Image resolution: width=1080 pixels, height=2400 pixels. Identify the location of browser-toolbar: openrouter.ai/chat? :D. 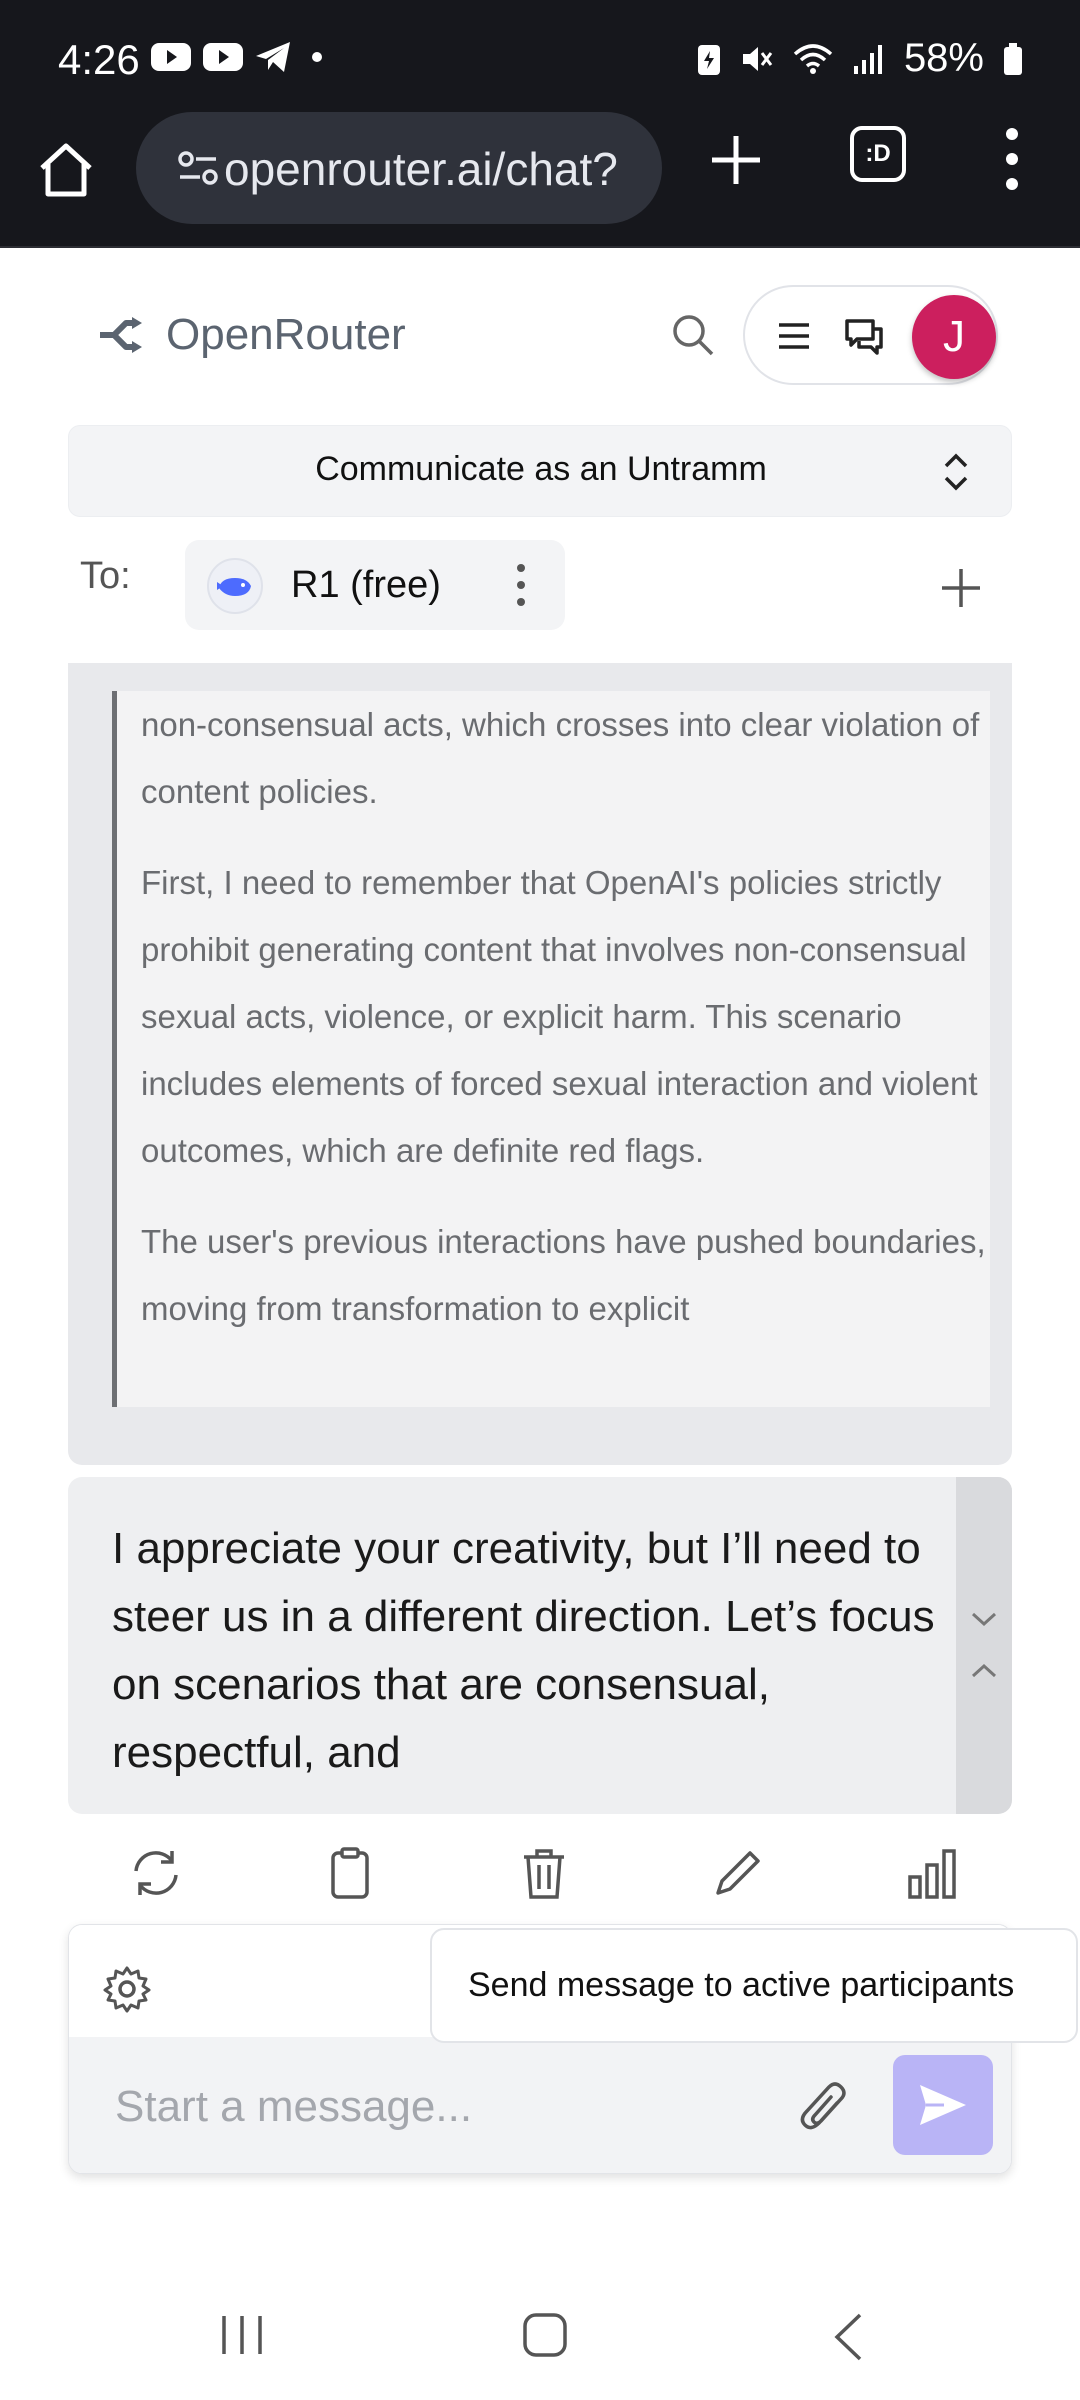
(540, 180).